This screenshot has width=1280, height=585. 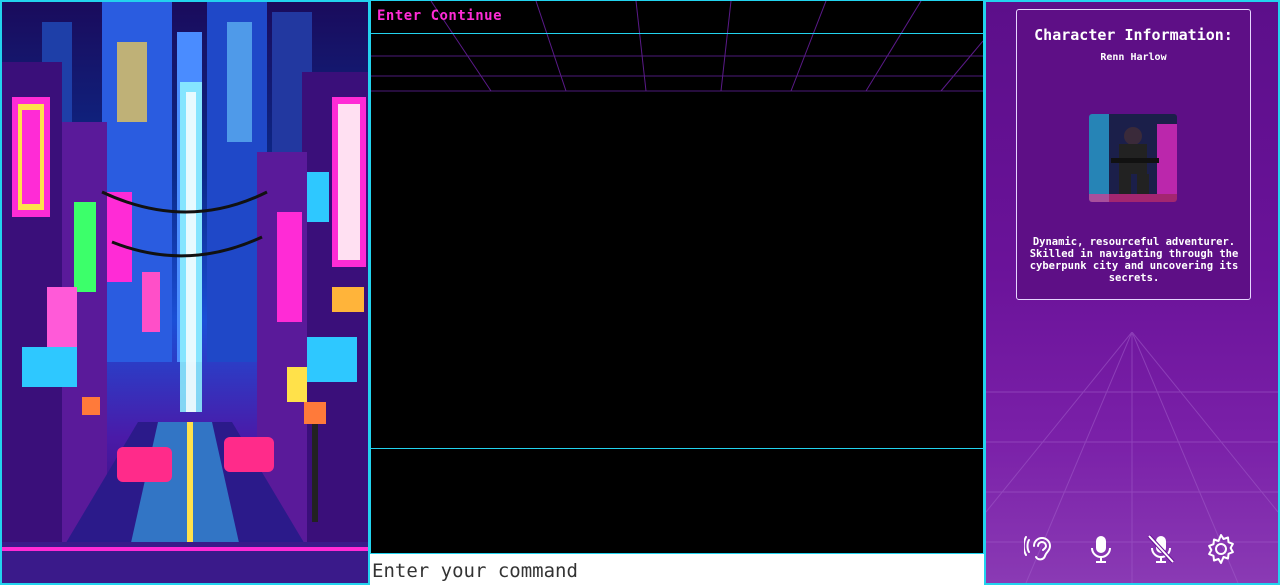 I want to click on character-portrait, so click(x=1133, y=158).